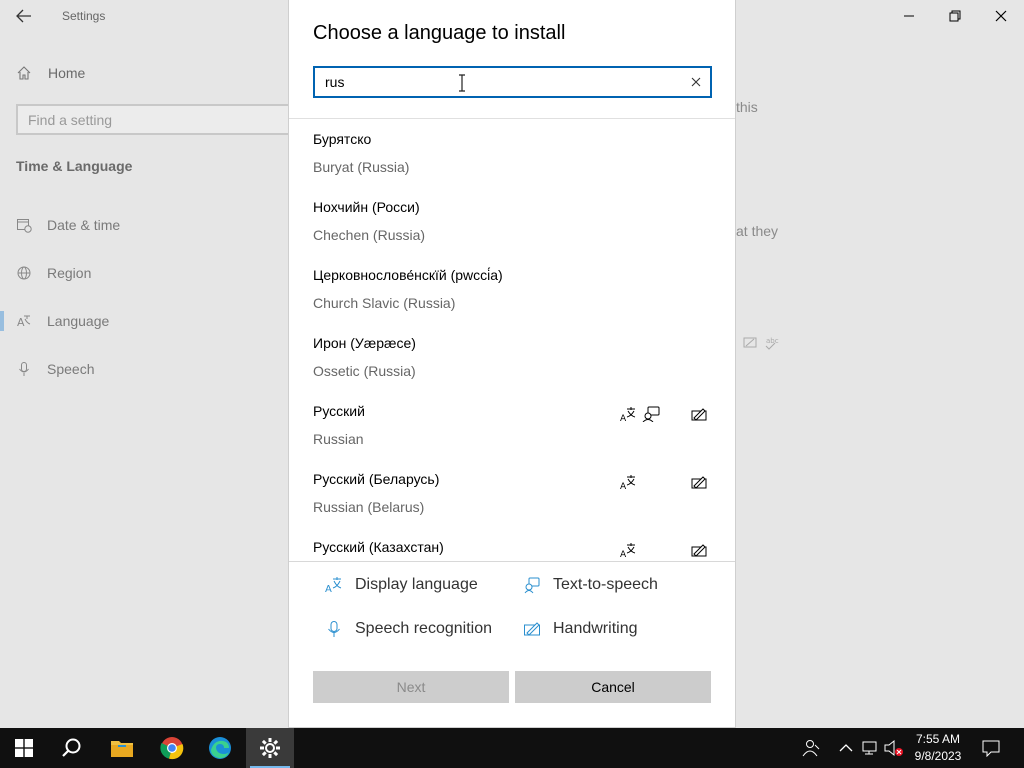  Describe the element at coordinates (25, 73) in the screenshot. I see `home-icon` at that location.